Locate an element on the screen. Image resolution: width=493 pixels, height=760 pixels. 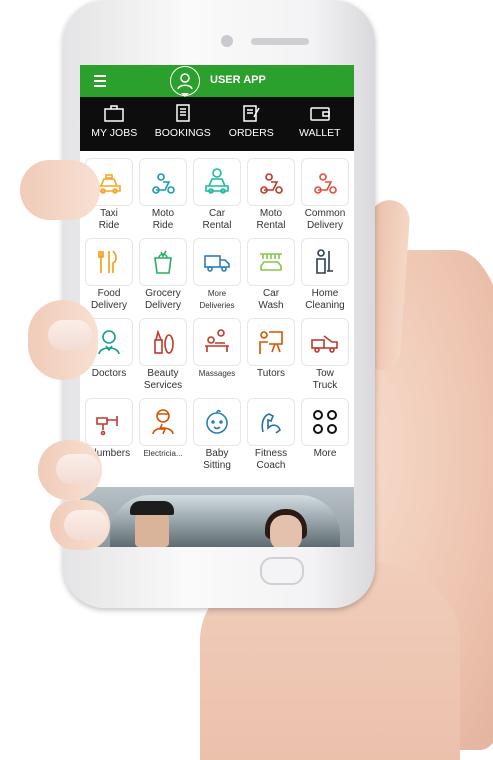
service-tile-moto-ride: Moto Ride is located at coordinates (163, 196).